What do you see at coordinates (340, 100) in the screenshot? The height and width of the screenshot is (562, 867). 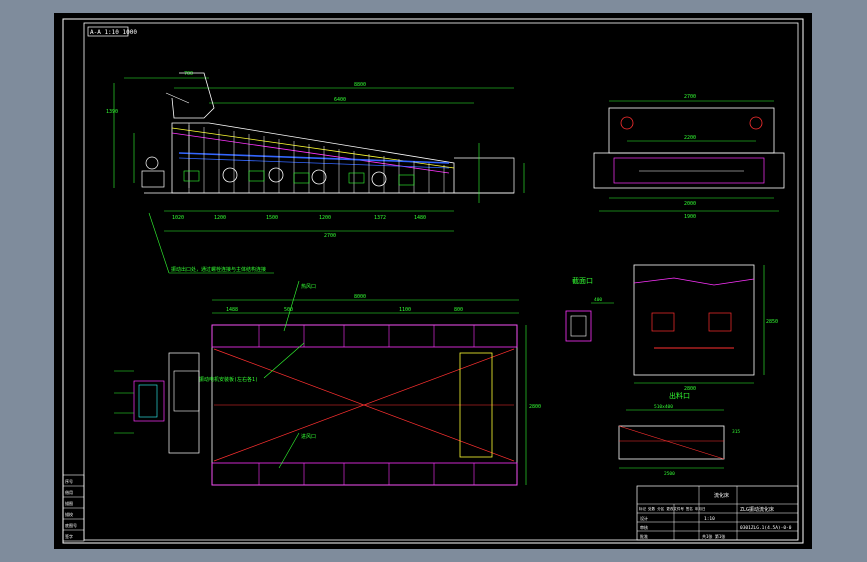 I see `dim-side-mid: 6400` at bounding box center [340, 100].